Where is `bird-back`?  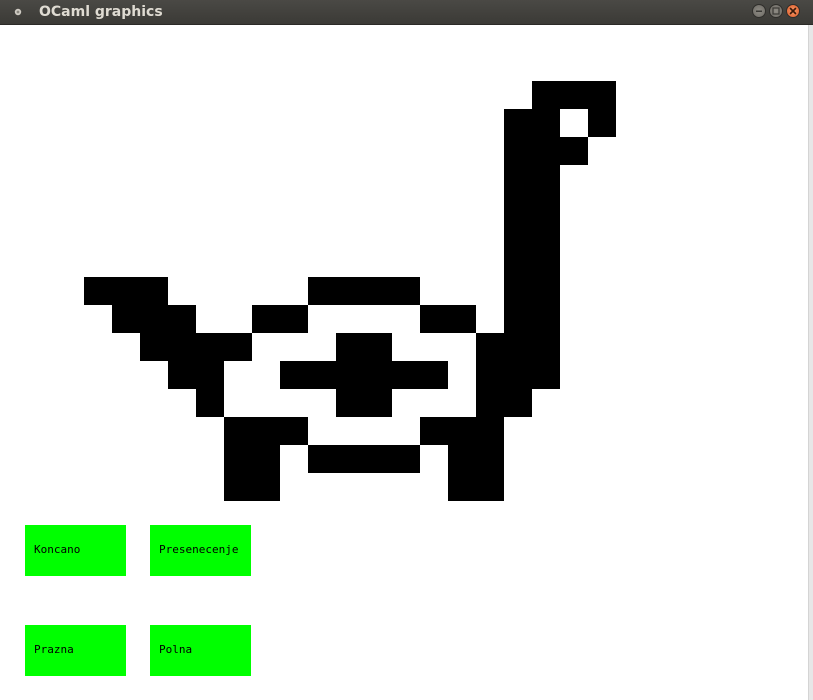
bird-back is located at coordinates (364, 291).